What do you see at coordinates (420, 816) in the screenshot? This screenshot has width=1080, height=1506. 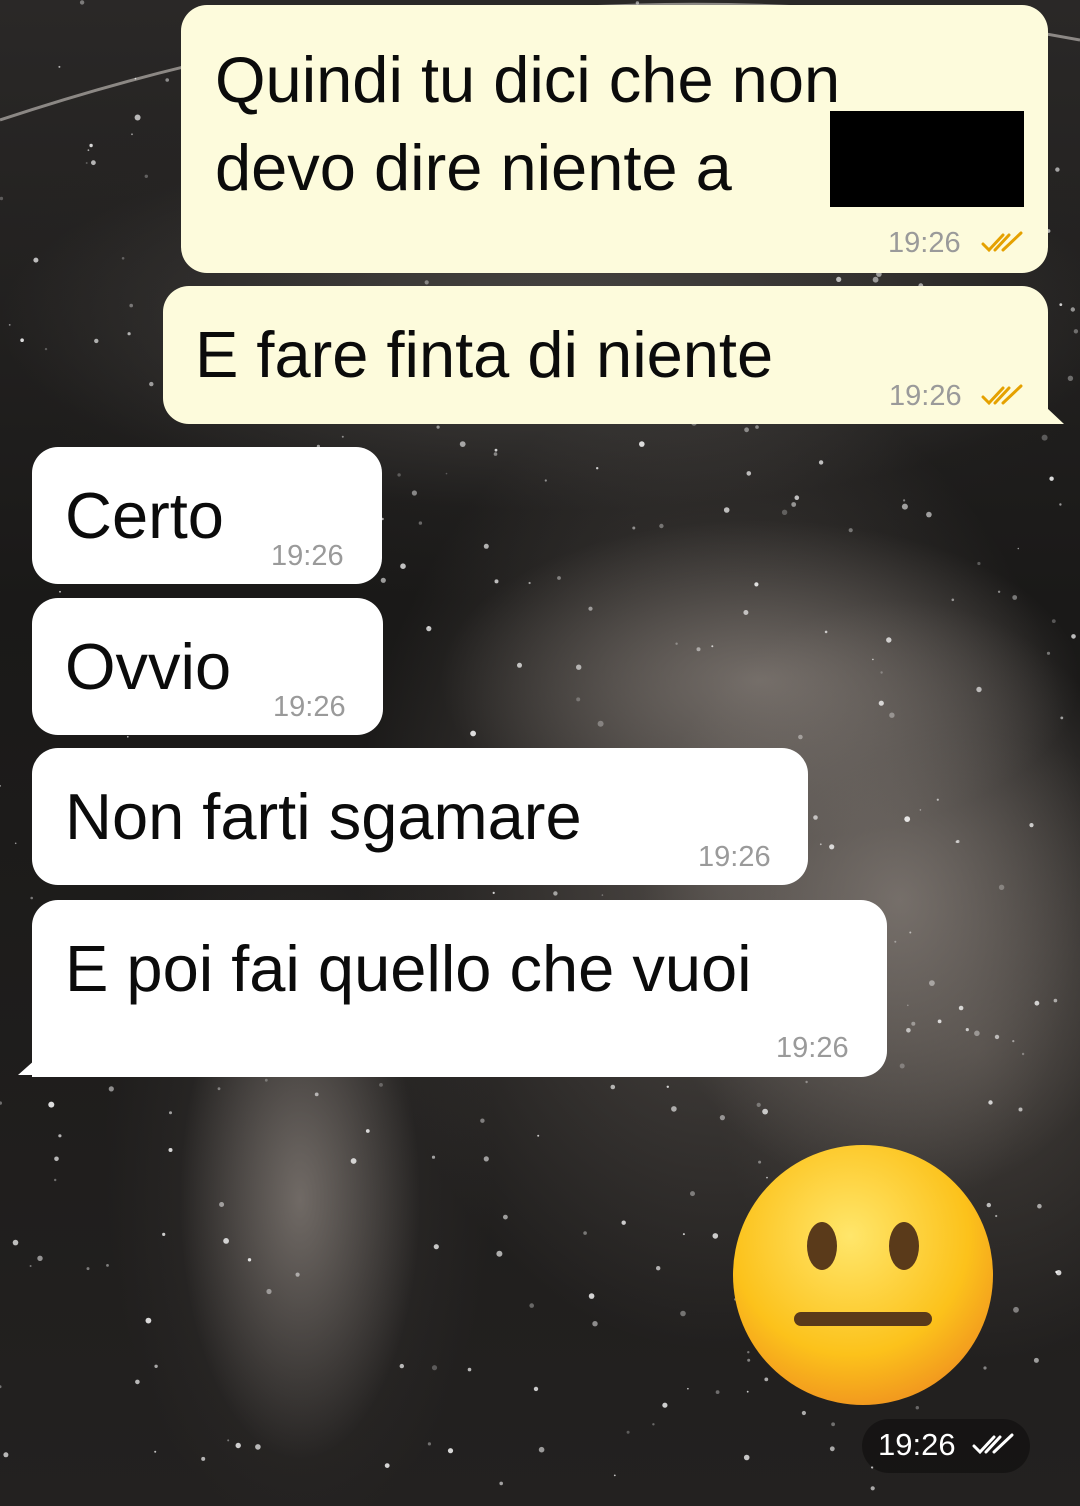 I see `incoming-message-bubble: Non farti sgamare 19:26` at bounding box center [420, 816].